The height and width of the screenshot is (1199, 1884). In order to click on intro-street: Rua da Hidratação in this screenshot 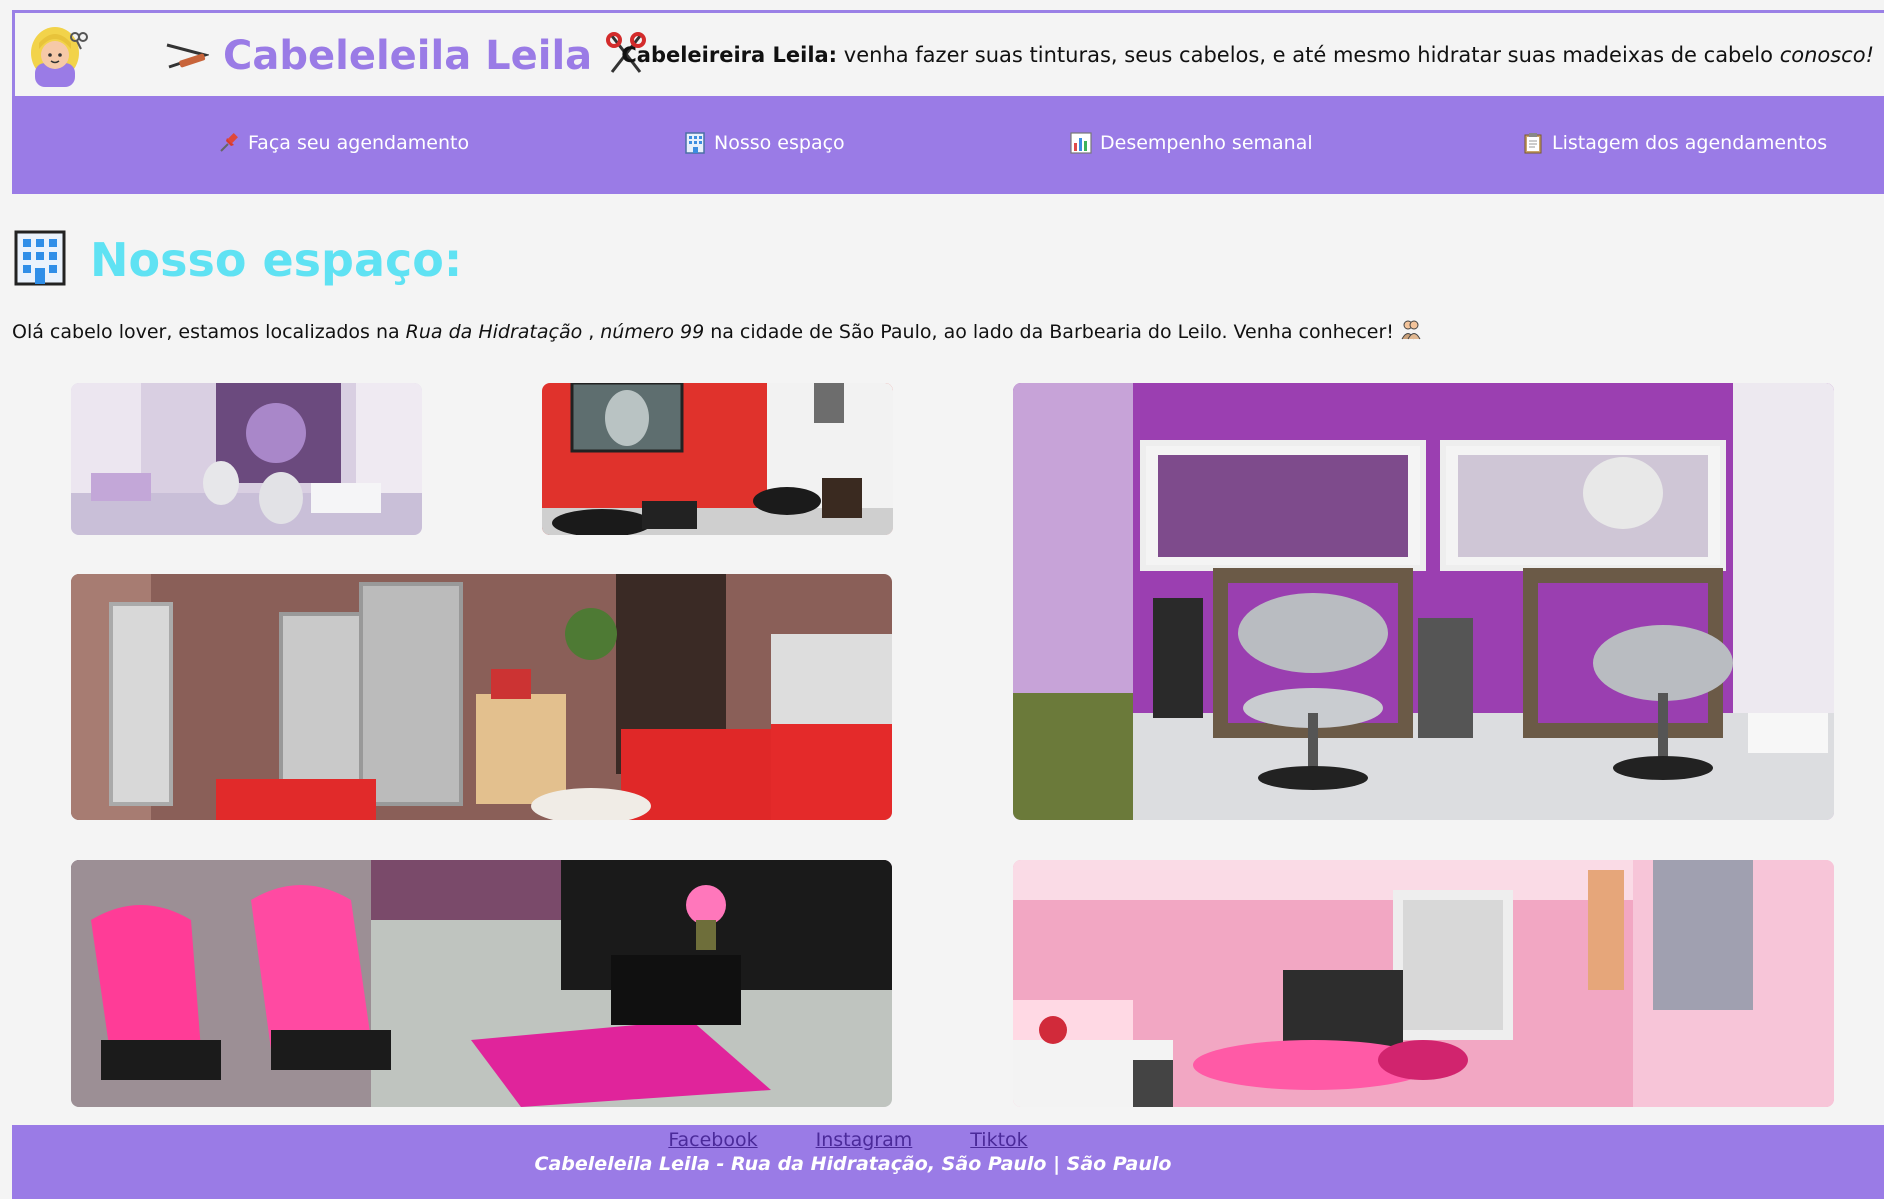, I will do `click(494, 331)`.